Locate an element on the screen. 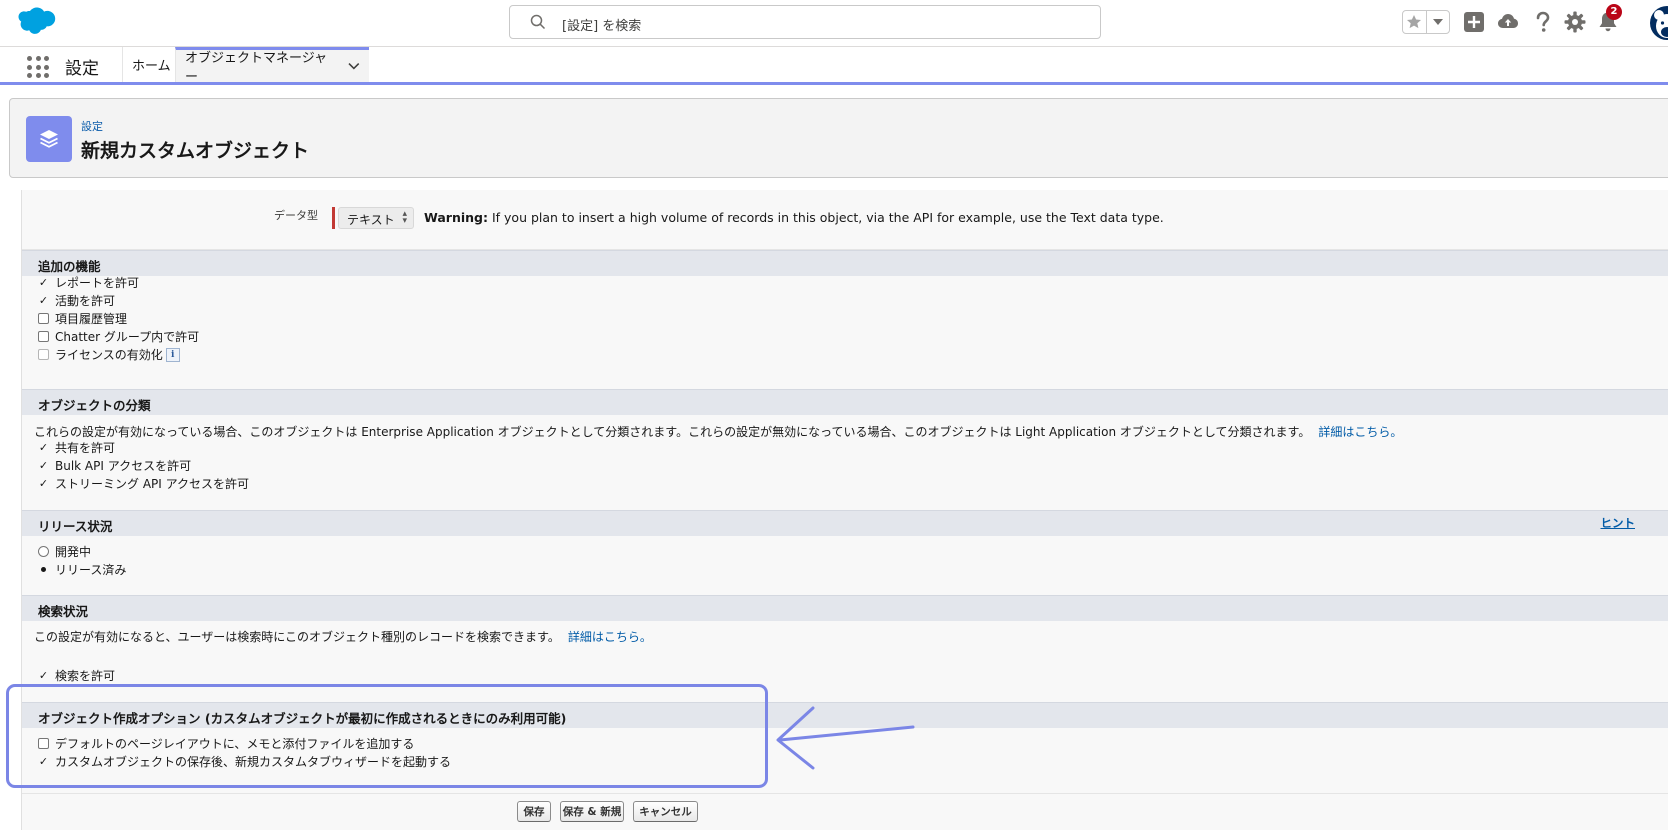 This screenshot has width=1668, height=834. salesforce-logo is located at coordinates (34, 22).